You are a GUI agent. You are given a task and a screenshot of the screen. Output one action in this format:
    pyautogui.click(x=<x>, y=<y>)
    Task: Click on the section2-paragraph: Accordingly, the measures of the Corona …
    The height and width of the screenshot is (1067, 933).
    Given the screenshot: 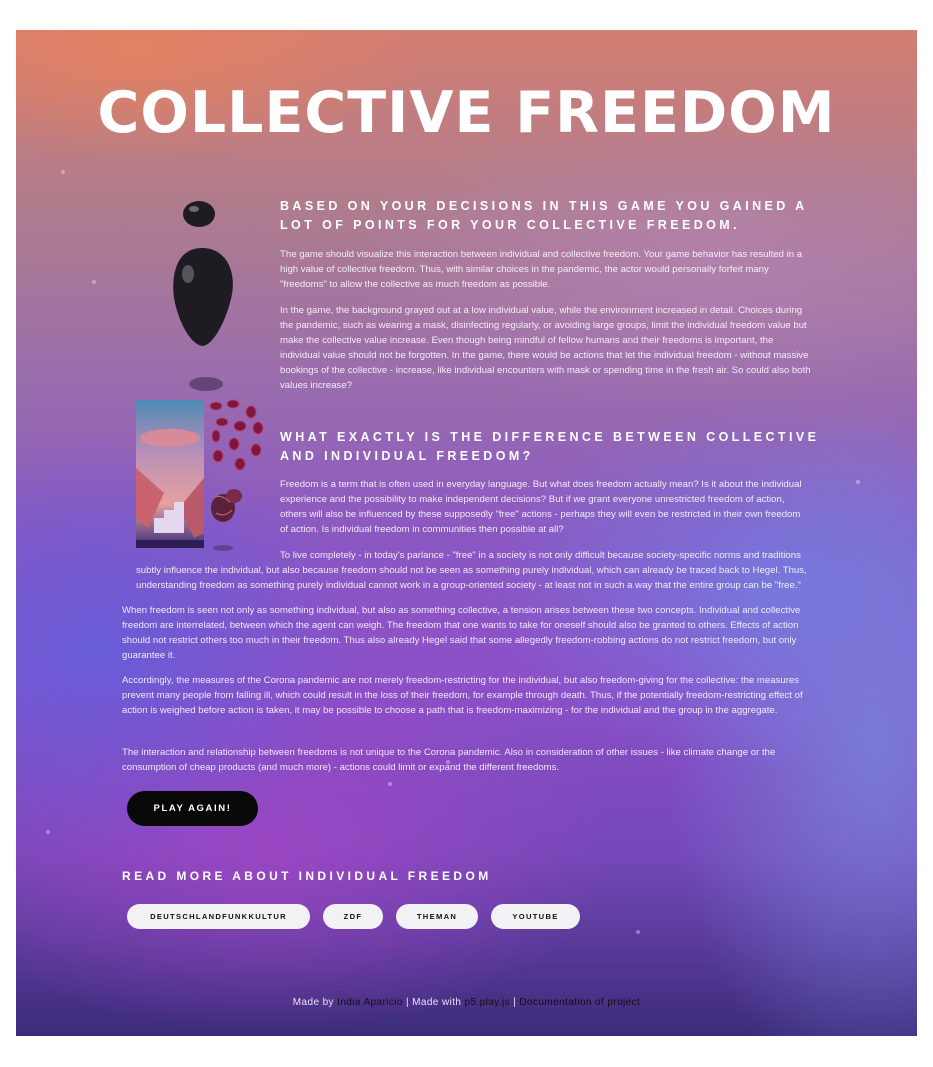 What is the action you would take?
    pyautogui.click(x=462, y=695)
    